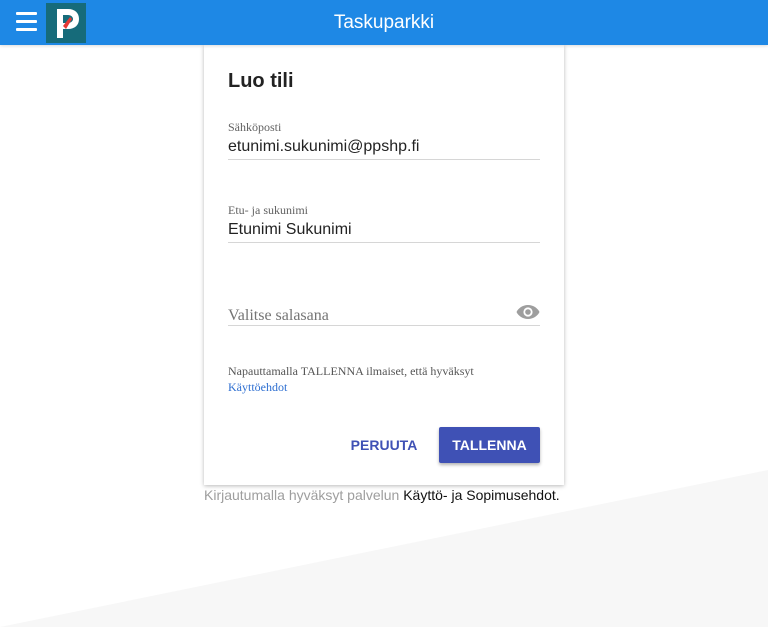 Image resolution: width=768 pixels, height=627 pixels. What do you see at coordinates (255, 127) in the screenshot?
I see `email-label: Sähköposti` at bounding box center [255, 127].